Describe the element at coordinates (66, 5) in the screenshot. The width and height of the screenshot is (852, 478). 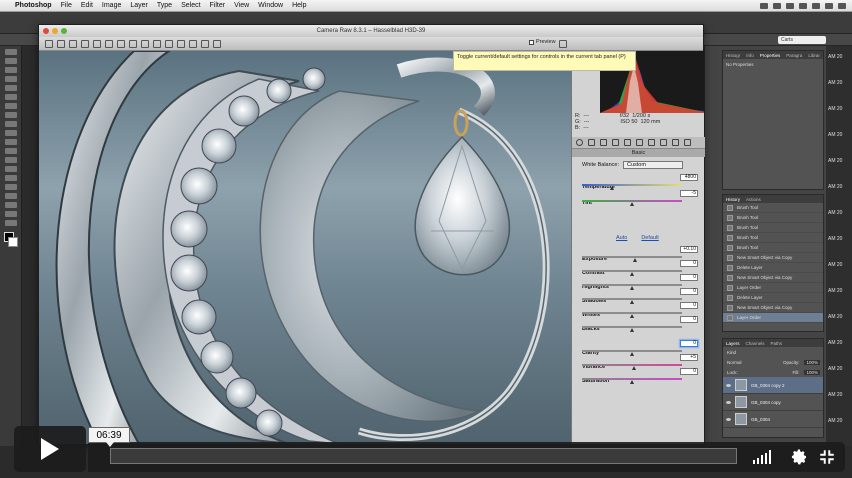
I see `menu-file: File` at that location.